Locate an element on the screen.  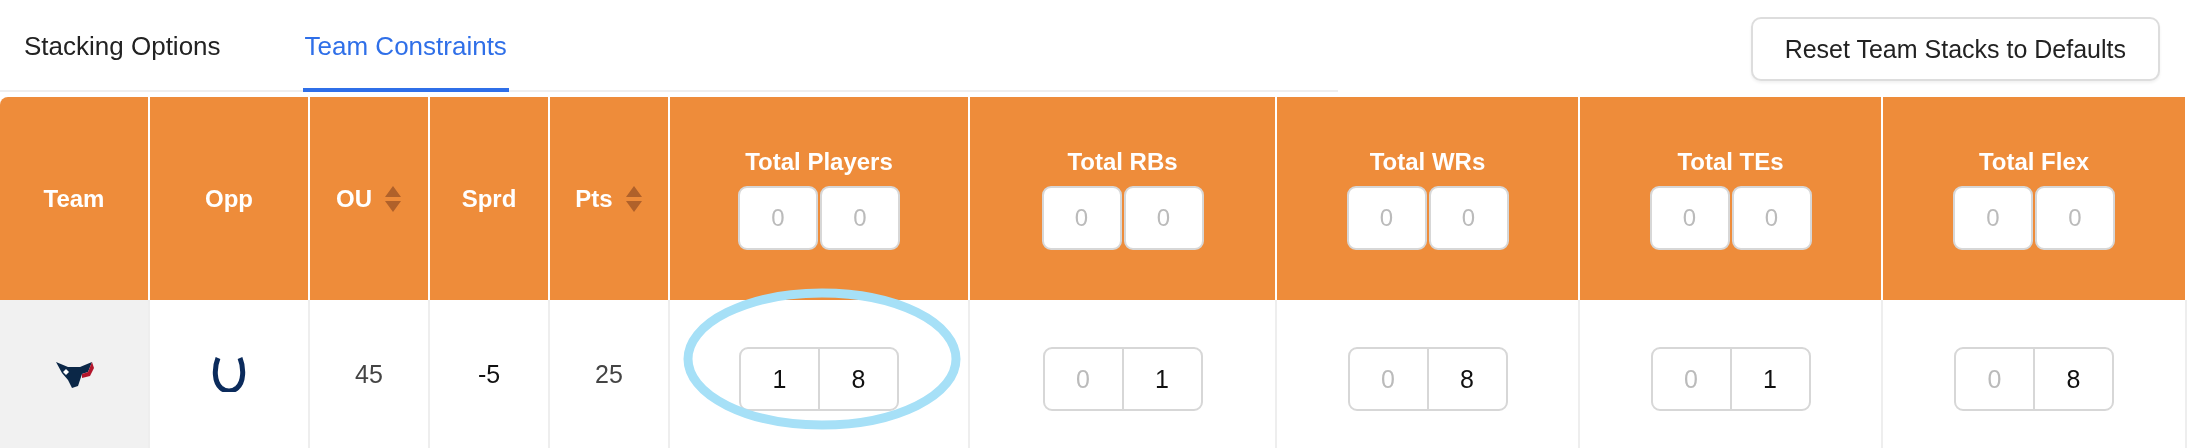
table-cell: -5 is located at coordinates (489, 374).